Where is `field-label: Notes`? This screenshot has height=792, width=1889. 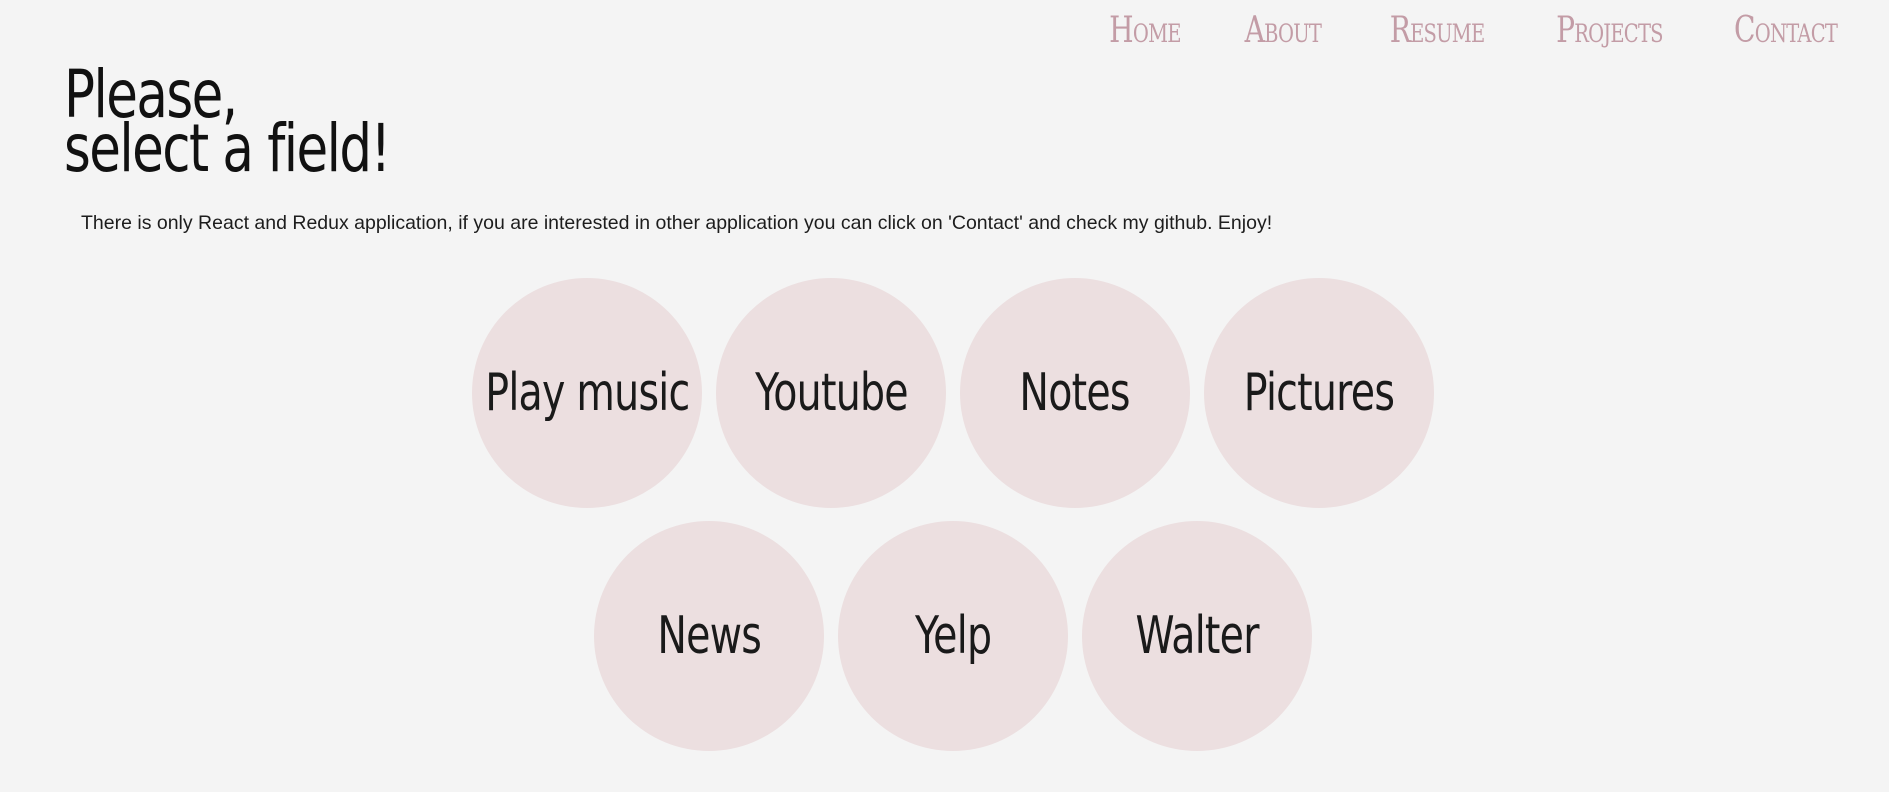 field-label: Notes is located at coordinates (1075, 393).